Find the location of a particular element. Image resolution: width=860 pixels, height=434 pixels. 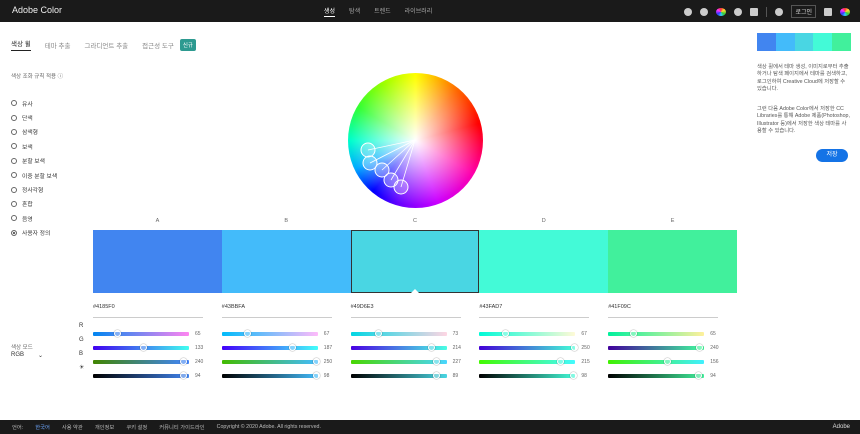

hex-input: #43BBFA is located at coordinates (276, 311).